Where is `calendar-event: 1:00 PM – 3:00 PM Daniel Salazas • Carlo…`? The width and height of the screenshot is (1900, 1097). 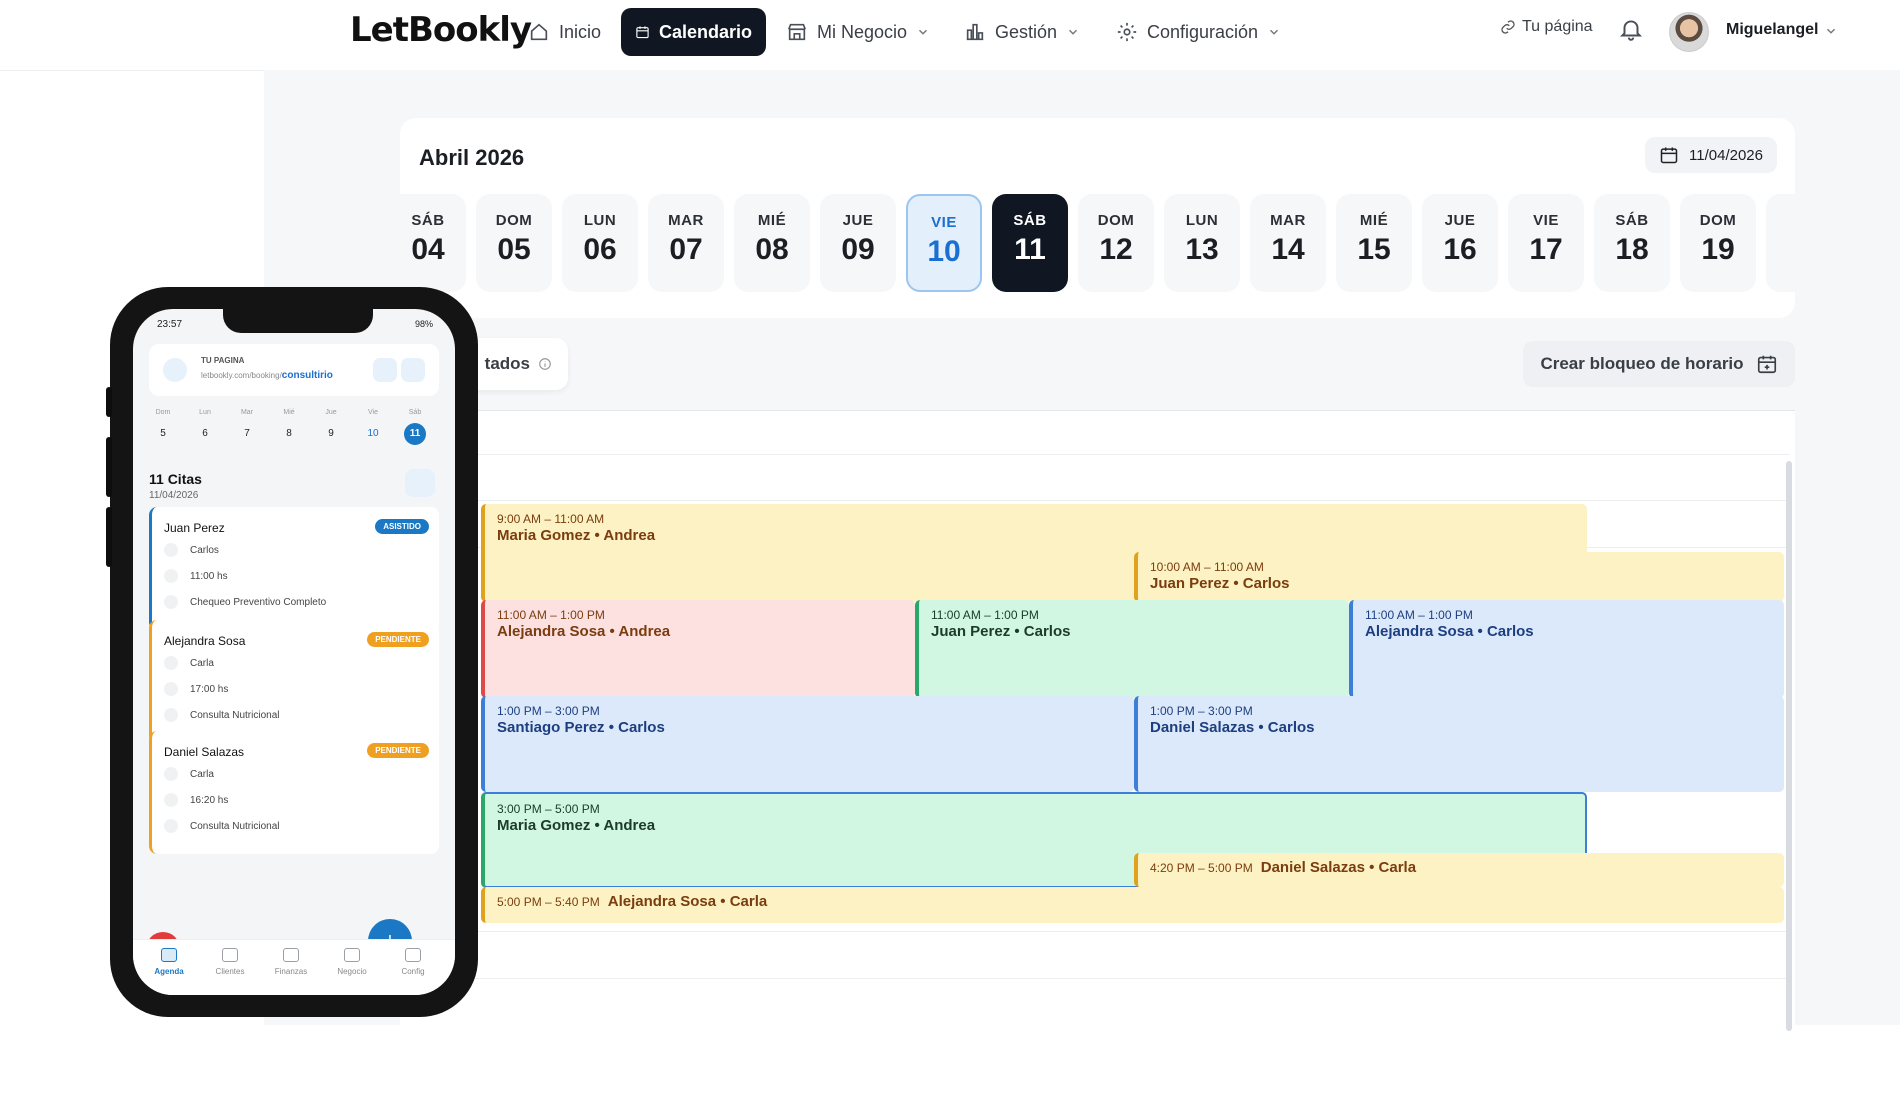 calendar-event: 1:00 PM – 3:00 PM Daniel Salazas • Carlo… is located at coordinates (1459, 744).